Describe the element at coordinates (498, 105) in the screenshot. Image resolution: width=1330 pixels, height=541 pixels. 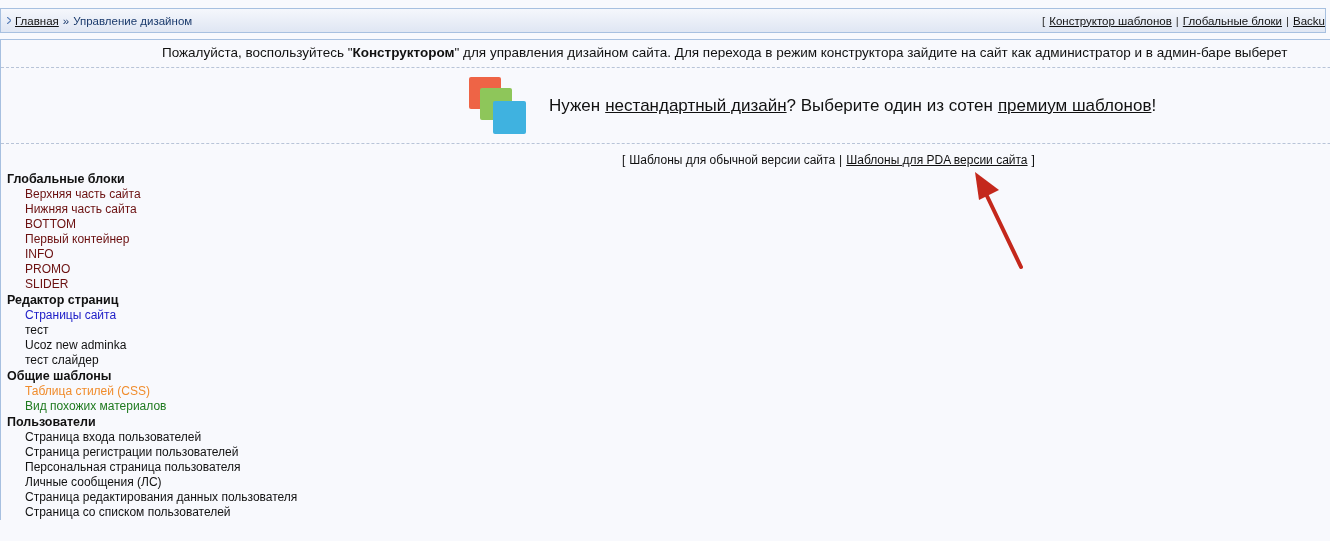
I see `overlapping-squares-logo-icon` at that location.